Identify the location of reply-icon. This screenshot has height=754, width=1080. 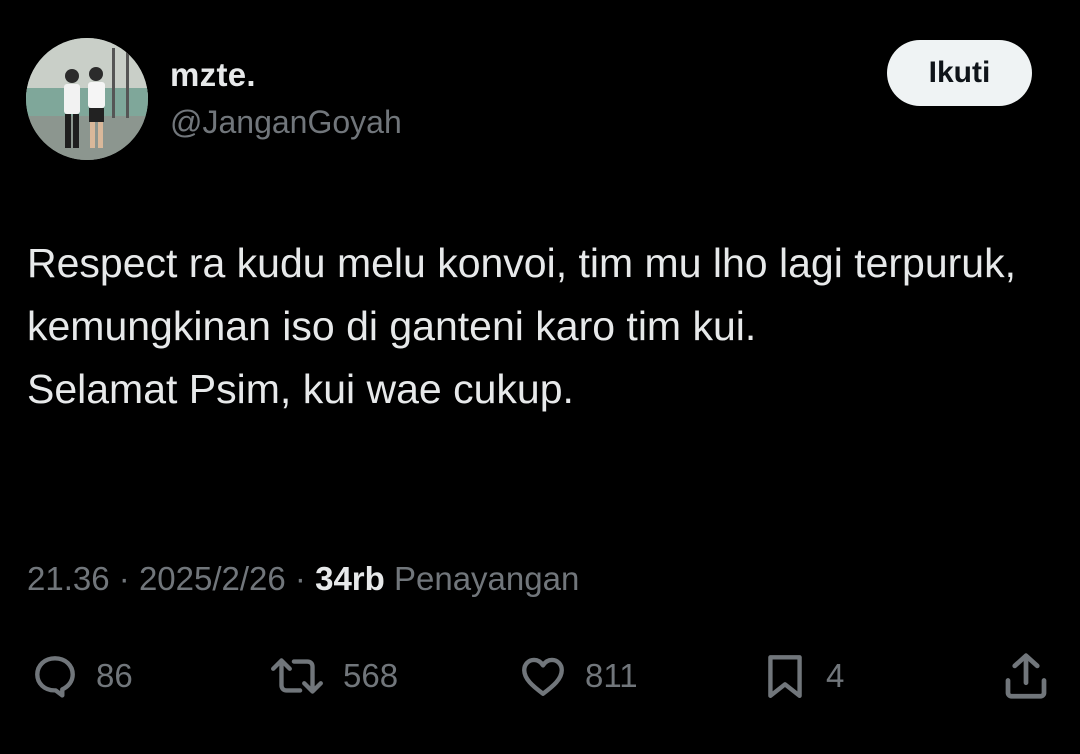
(55, 677).